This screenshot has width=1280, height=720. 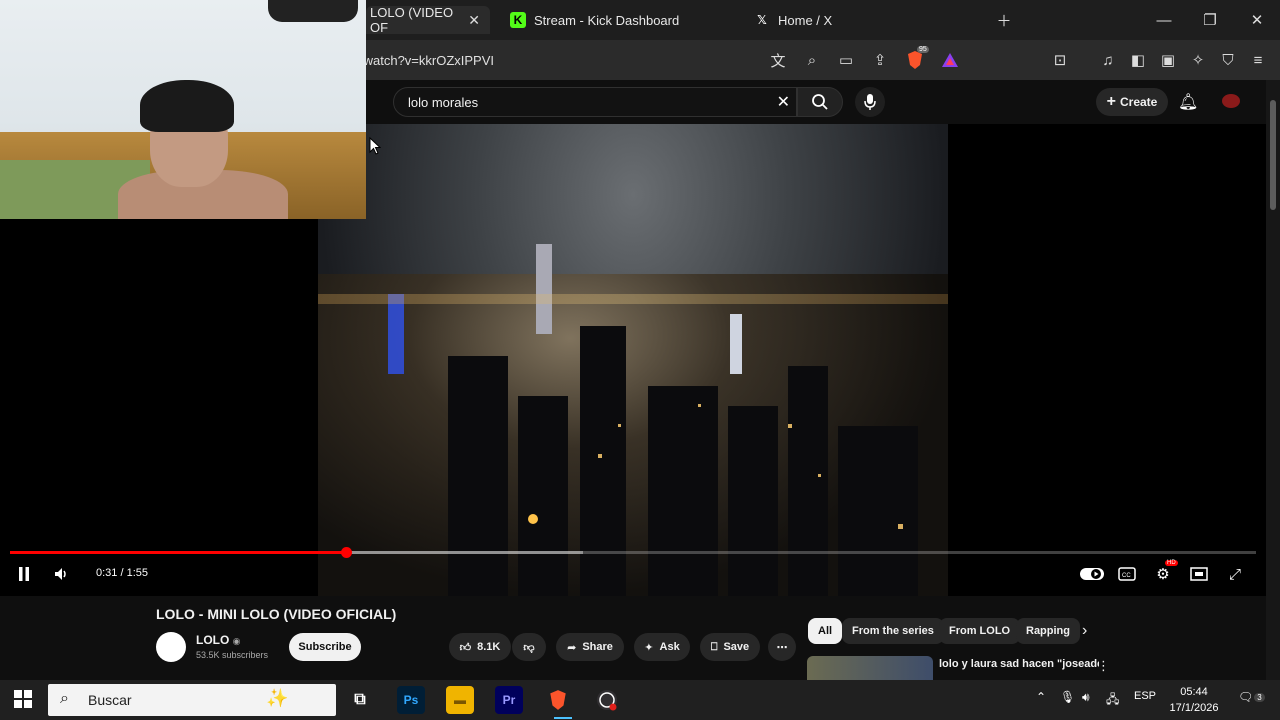 What do you see at coordinates (1132, 102) in the screenshot?
I see `create-button: + Create` at bounding box center [1132, 102].